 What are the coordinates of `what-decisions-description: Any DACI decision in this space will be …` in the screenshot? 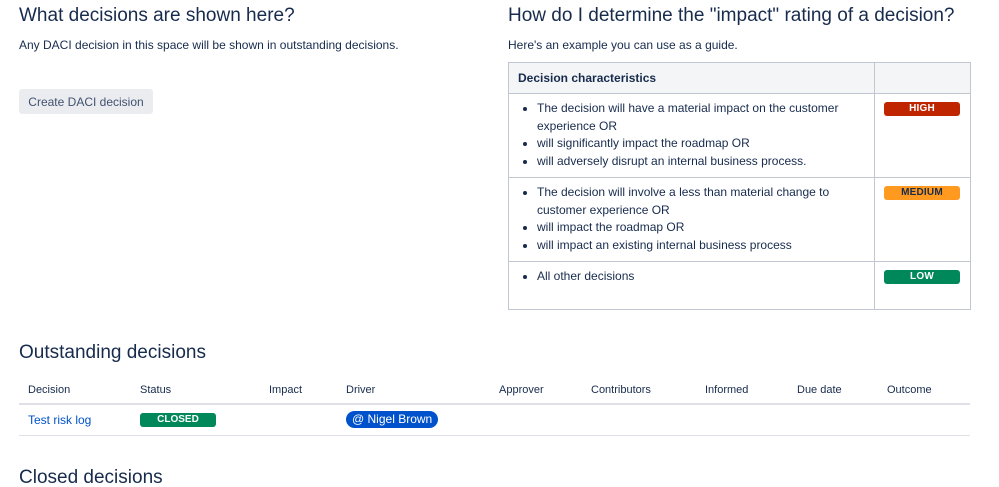 It's located at (209, 45).